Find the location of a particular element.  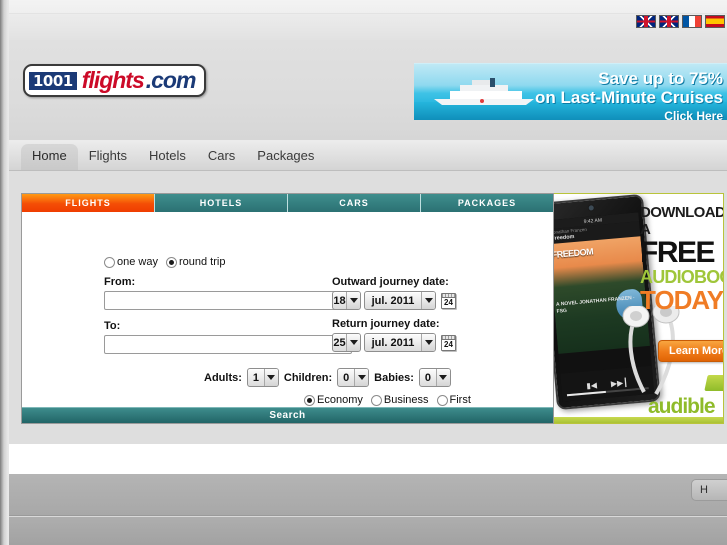

babies-label: Babies: is located at coordinates (394, 377).